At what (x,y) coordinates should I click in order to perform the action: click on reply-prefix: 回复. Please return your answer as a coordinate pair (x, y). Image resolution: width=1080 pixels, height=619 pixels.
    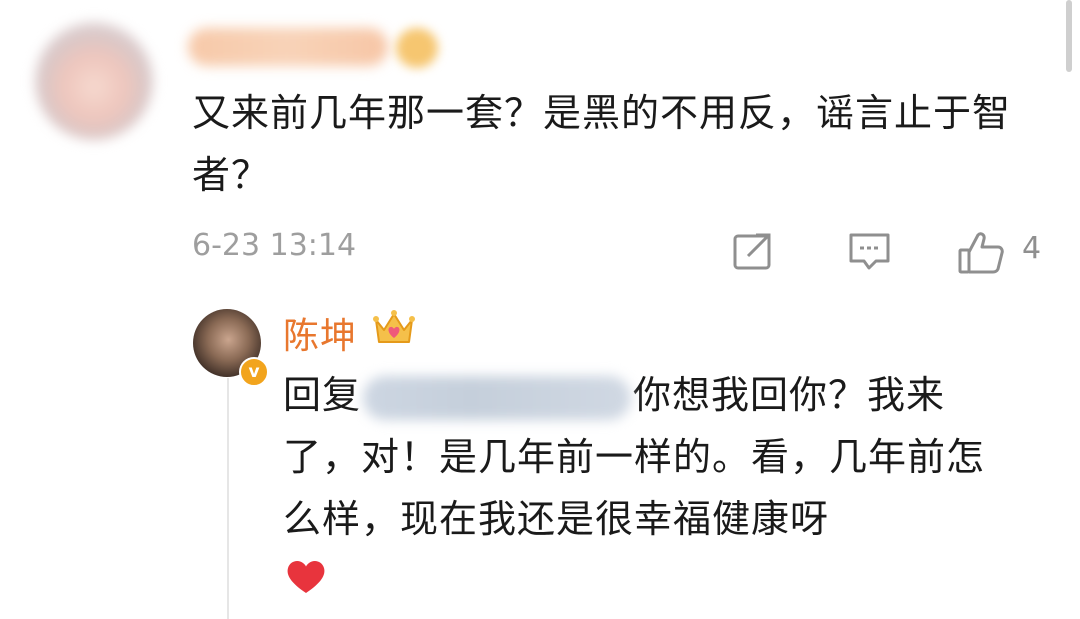
    Looking at the image, I should click on (322, 395).